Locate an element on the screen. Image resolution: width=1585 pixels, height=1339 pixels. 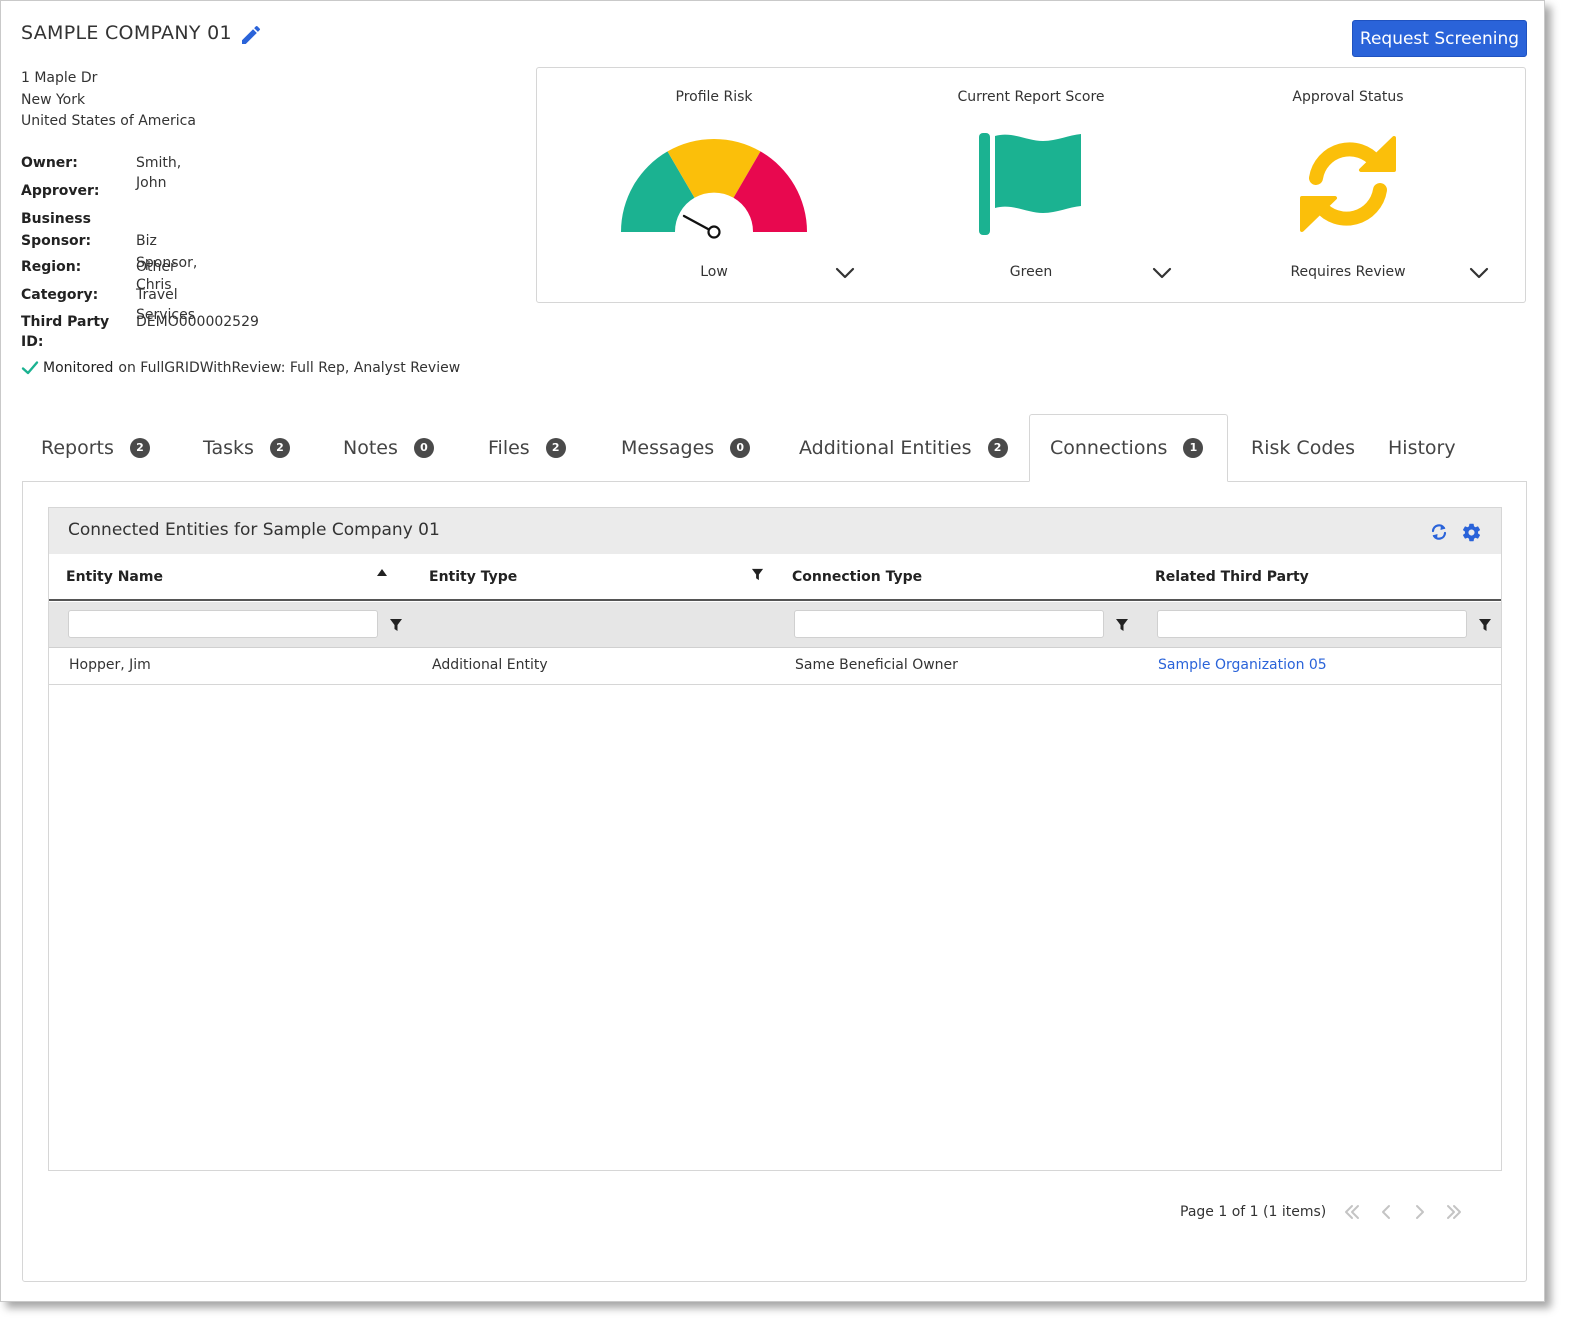
third-party-id-label: Third Party ID: is located at coordinates (65, 332).